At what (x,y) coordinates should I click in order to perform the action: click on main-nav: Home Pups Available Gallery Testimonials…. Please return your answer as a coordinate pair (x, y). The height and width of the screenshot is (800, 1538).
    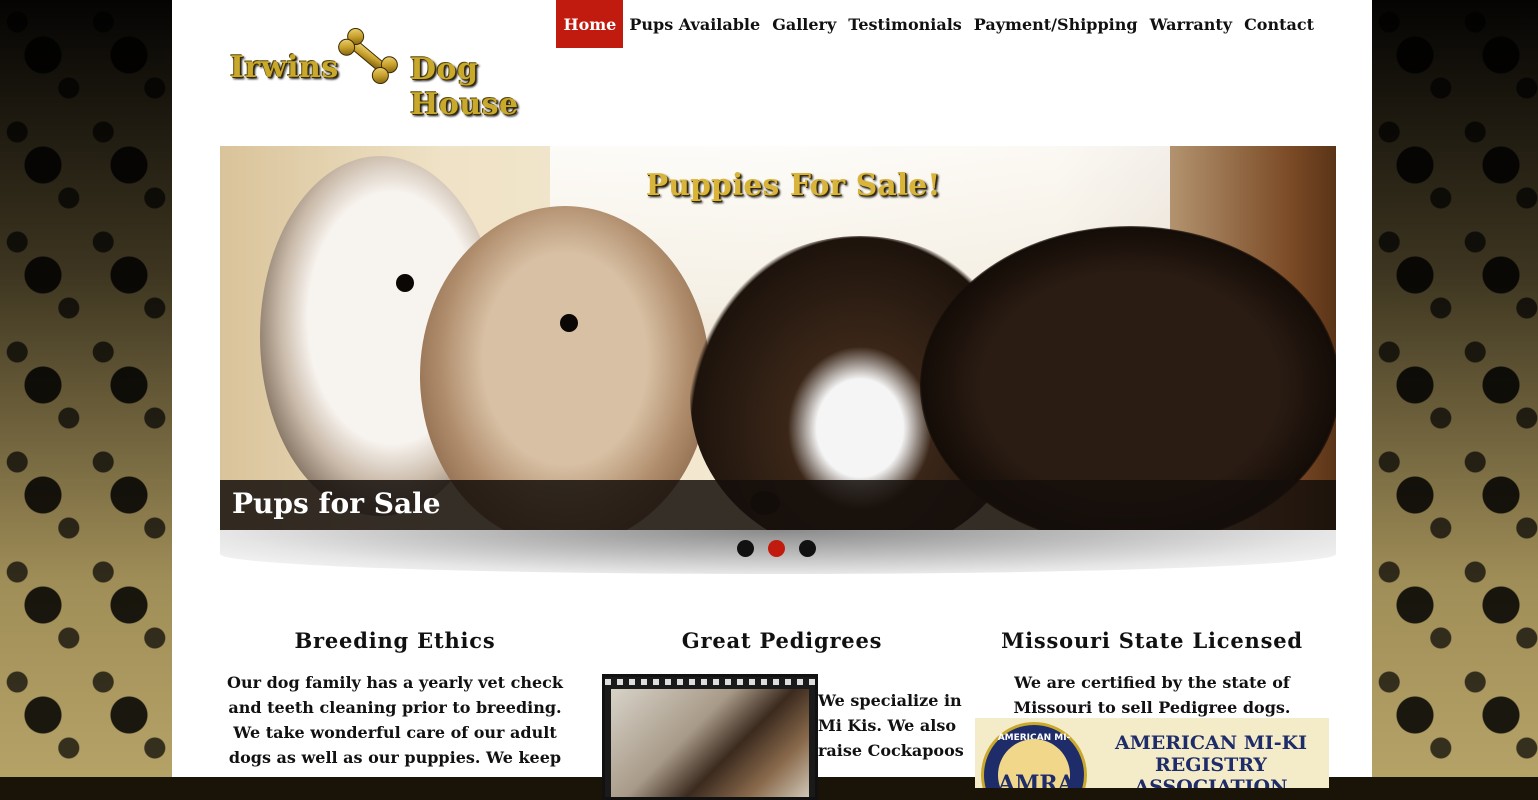
    Looking at the image, I should click on (938, 24).